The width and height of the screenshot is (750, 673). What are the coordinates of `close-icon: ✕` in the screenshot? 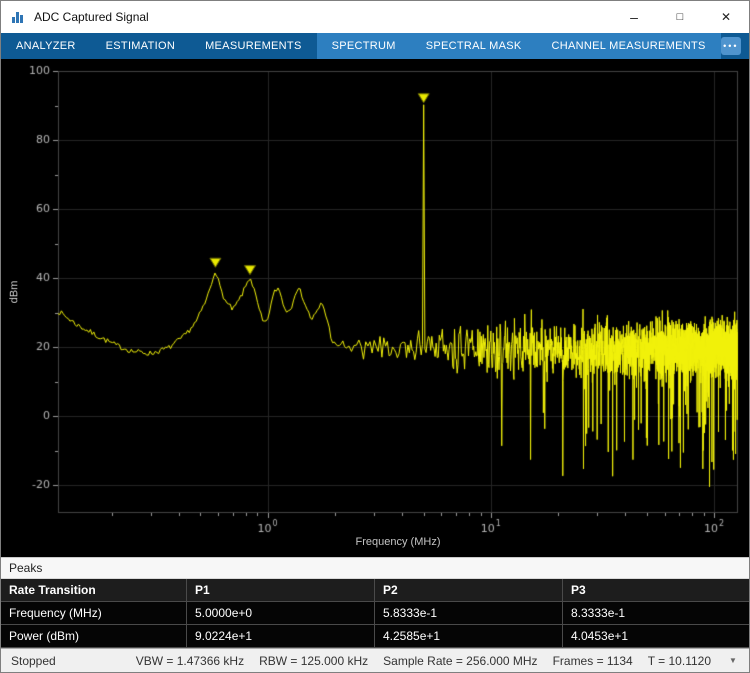 It's located at (726, 17).